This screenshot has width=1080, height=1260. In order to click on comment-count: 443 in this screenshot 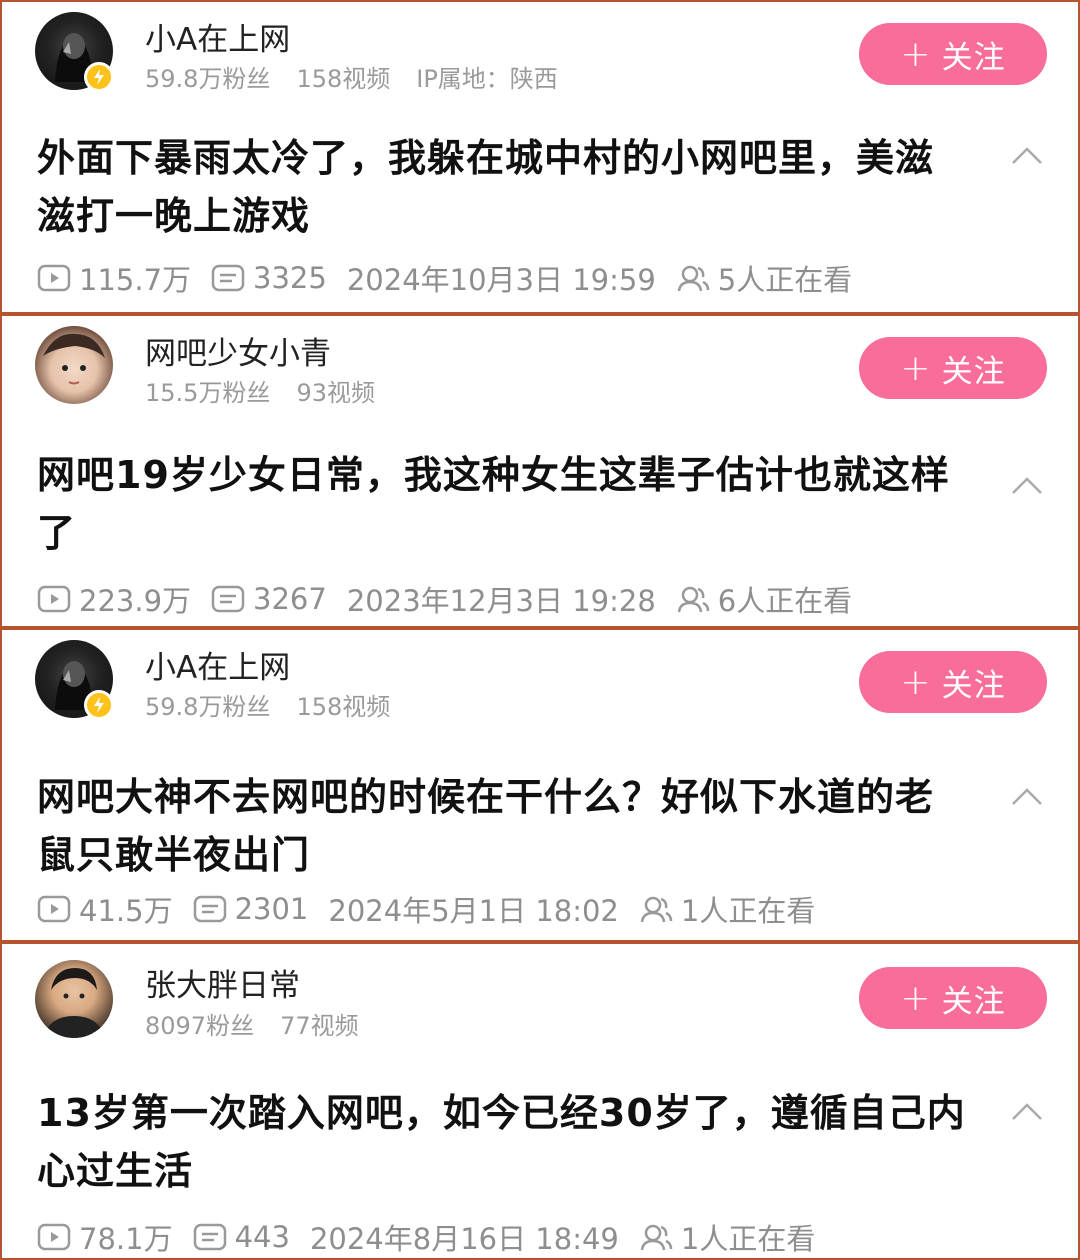, I will do `click(262, 1237)`.